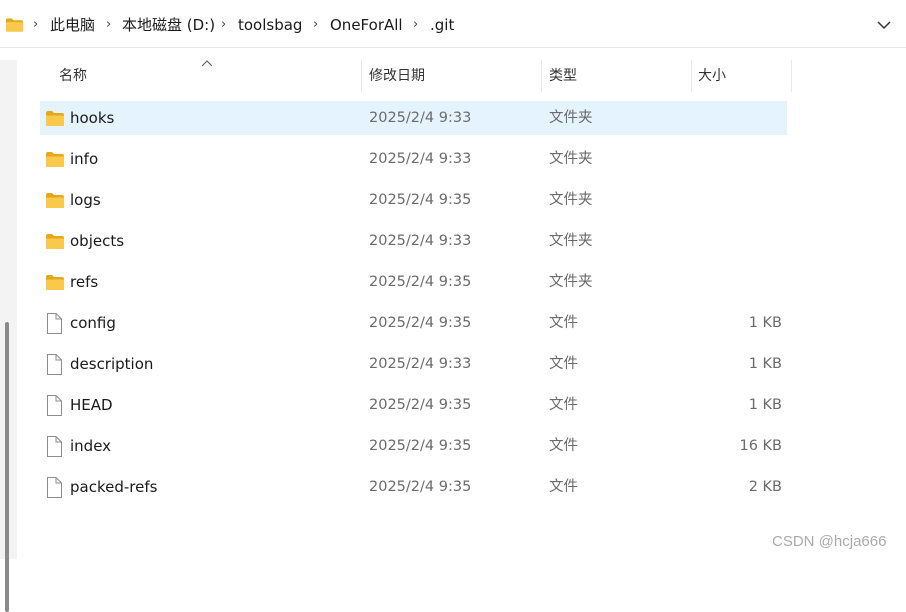  I want to click on column-header-modified: 修改日期, so click(397, 76).